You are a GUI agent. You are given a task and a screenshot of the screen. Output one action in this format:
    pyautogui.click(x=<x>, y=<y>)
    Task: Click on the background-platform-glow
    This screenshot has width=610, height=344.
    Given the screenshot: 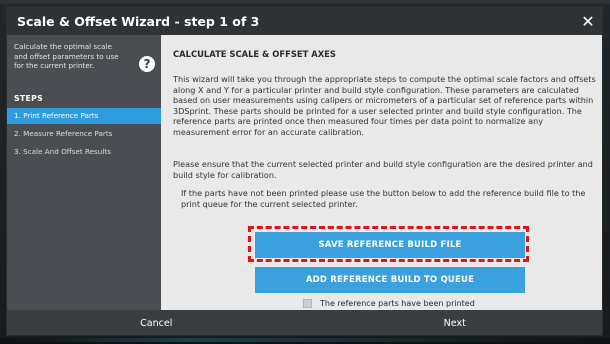 What is the action you would take?
    pyautogui.click(x=305, y=340)
    